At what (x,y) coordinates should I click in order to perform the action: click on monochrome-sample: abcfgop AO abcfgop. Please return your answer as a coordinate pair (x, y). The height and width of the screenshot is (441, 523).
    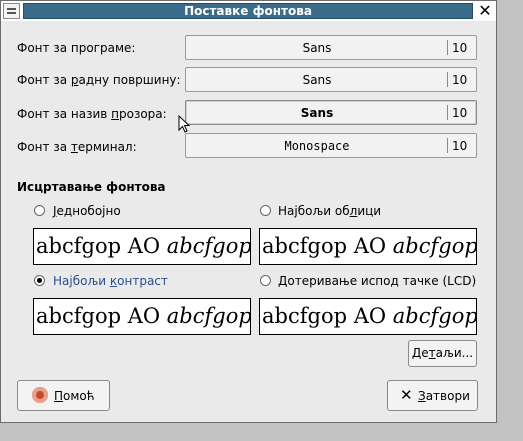
    Looking at the image, I should click on (142, 246).